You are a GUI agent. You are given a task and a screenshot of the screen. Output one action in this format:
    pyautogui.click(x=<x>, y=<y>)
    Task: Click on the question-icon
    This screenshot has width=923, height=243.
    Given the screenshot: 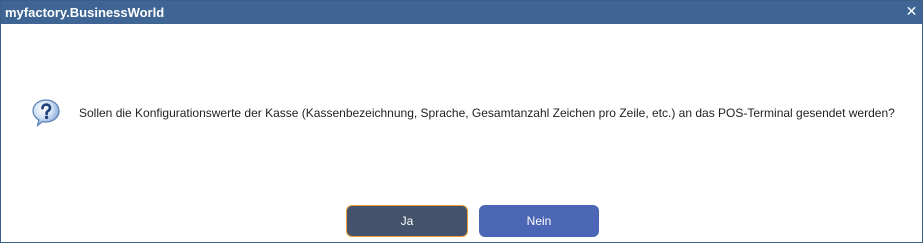 What is the action you would take?
    pyautogui.click(x=46, y=113)
    